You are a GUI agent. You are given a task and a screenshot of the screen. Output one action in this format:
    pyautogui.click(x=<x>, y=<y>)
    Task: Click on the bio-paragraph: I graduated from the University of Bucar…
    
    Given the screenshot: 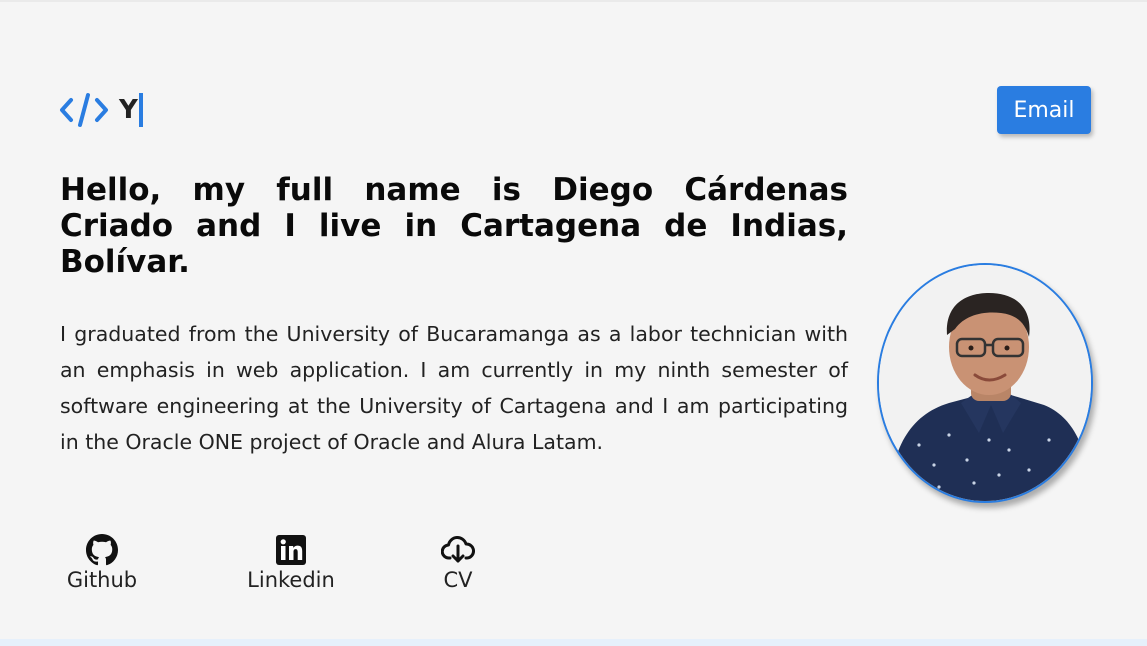 What is the action you would take?
    pyautogui.click(x=454, y=388)
    